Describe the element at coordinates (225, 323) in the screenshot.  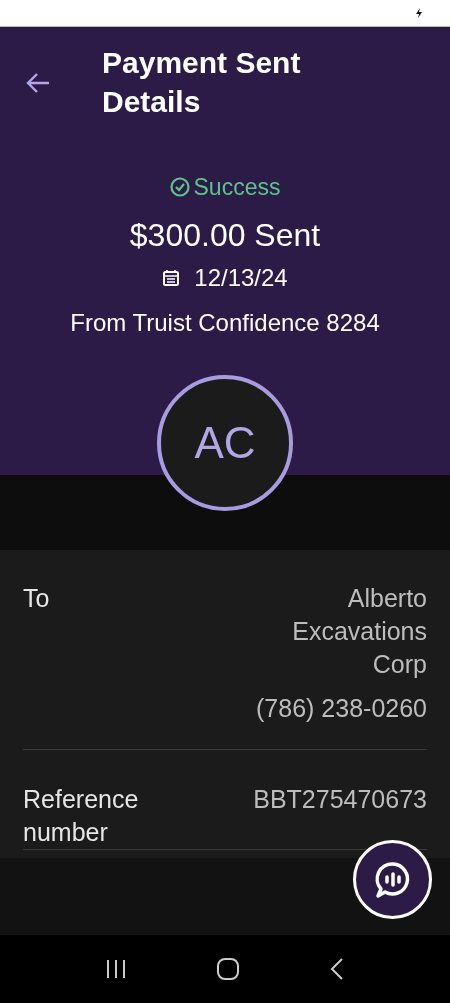
I see `account-text: From Truist Confidence 8284` at that location.